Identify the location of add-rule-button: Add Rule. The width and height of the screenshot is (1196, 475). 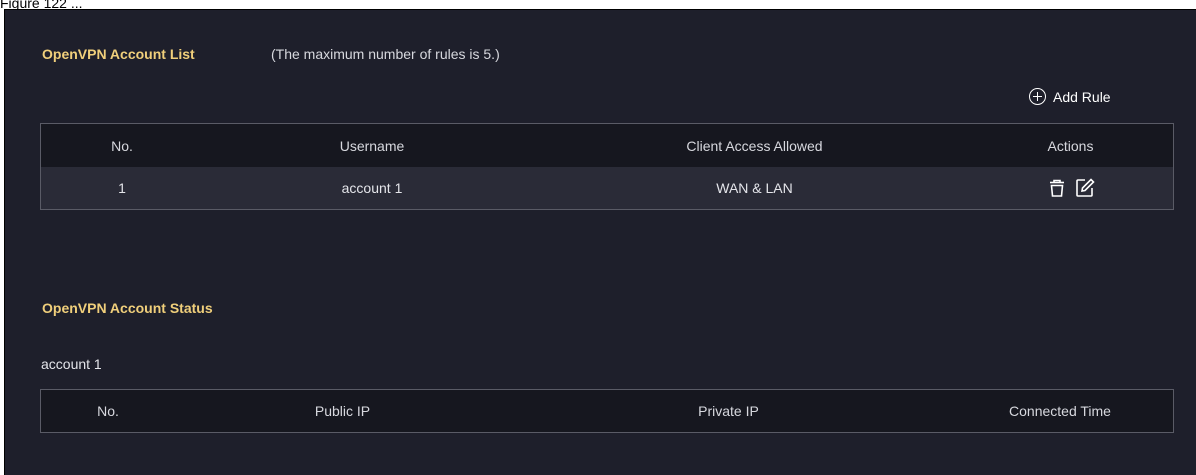
(1070, 96).